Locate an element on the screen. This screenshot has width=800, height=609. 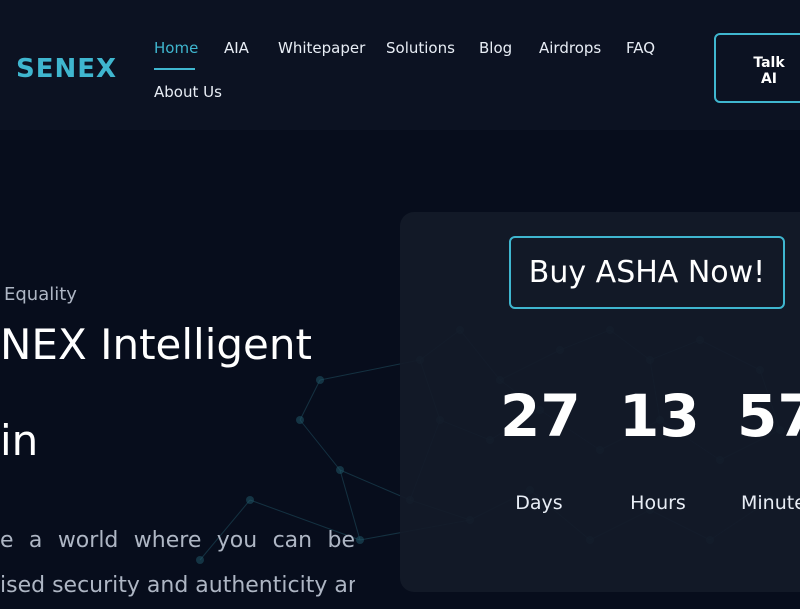
nav-faq: FAQ is located at coordinates (640, 48).